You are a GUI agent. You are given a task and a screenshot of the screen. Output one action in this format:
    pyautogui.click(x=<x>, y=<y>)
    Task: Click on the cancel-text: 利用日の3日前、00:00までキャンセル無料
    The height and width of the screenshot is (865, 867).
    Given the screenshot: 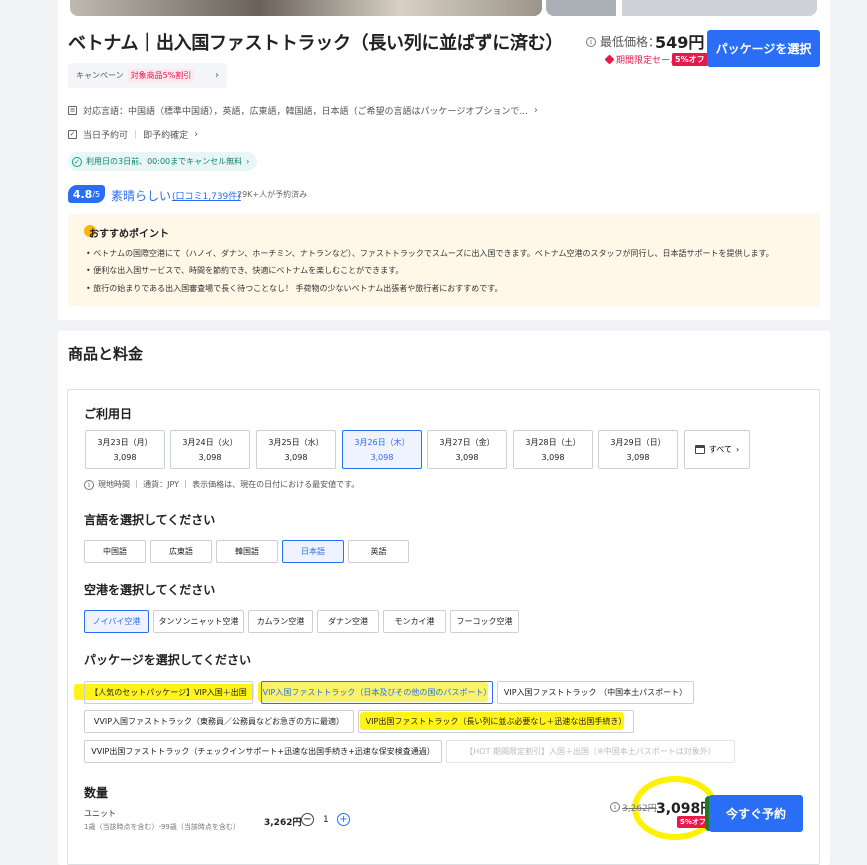 What is the action you would take?
    pyautogui.click(x=164, y=161)
    